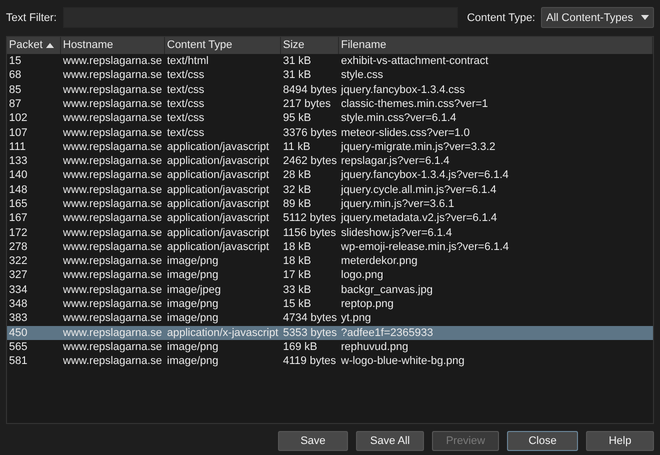  I want to click on dialog-button: Save All, so click(390, 441).